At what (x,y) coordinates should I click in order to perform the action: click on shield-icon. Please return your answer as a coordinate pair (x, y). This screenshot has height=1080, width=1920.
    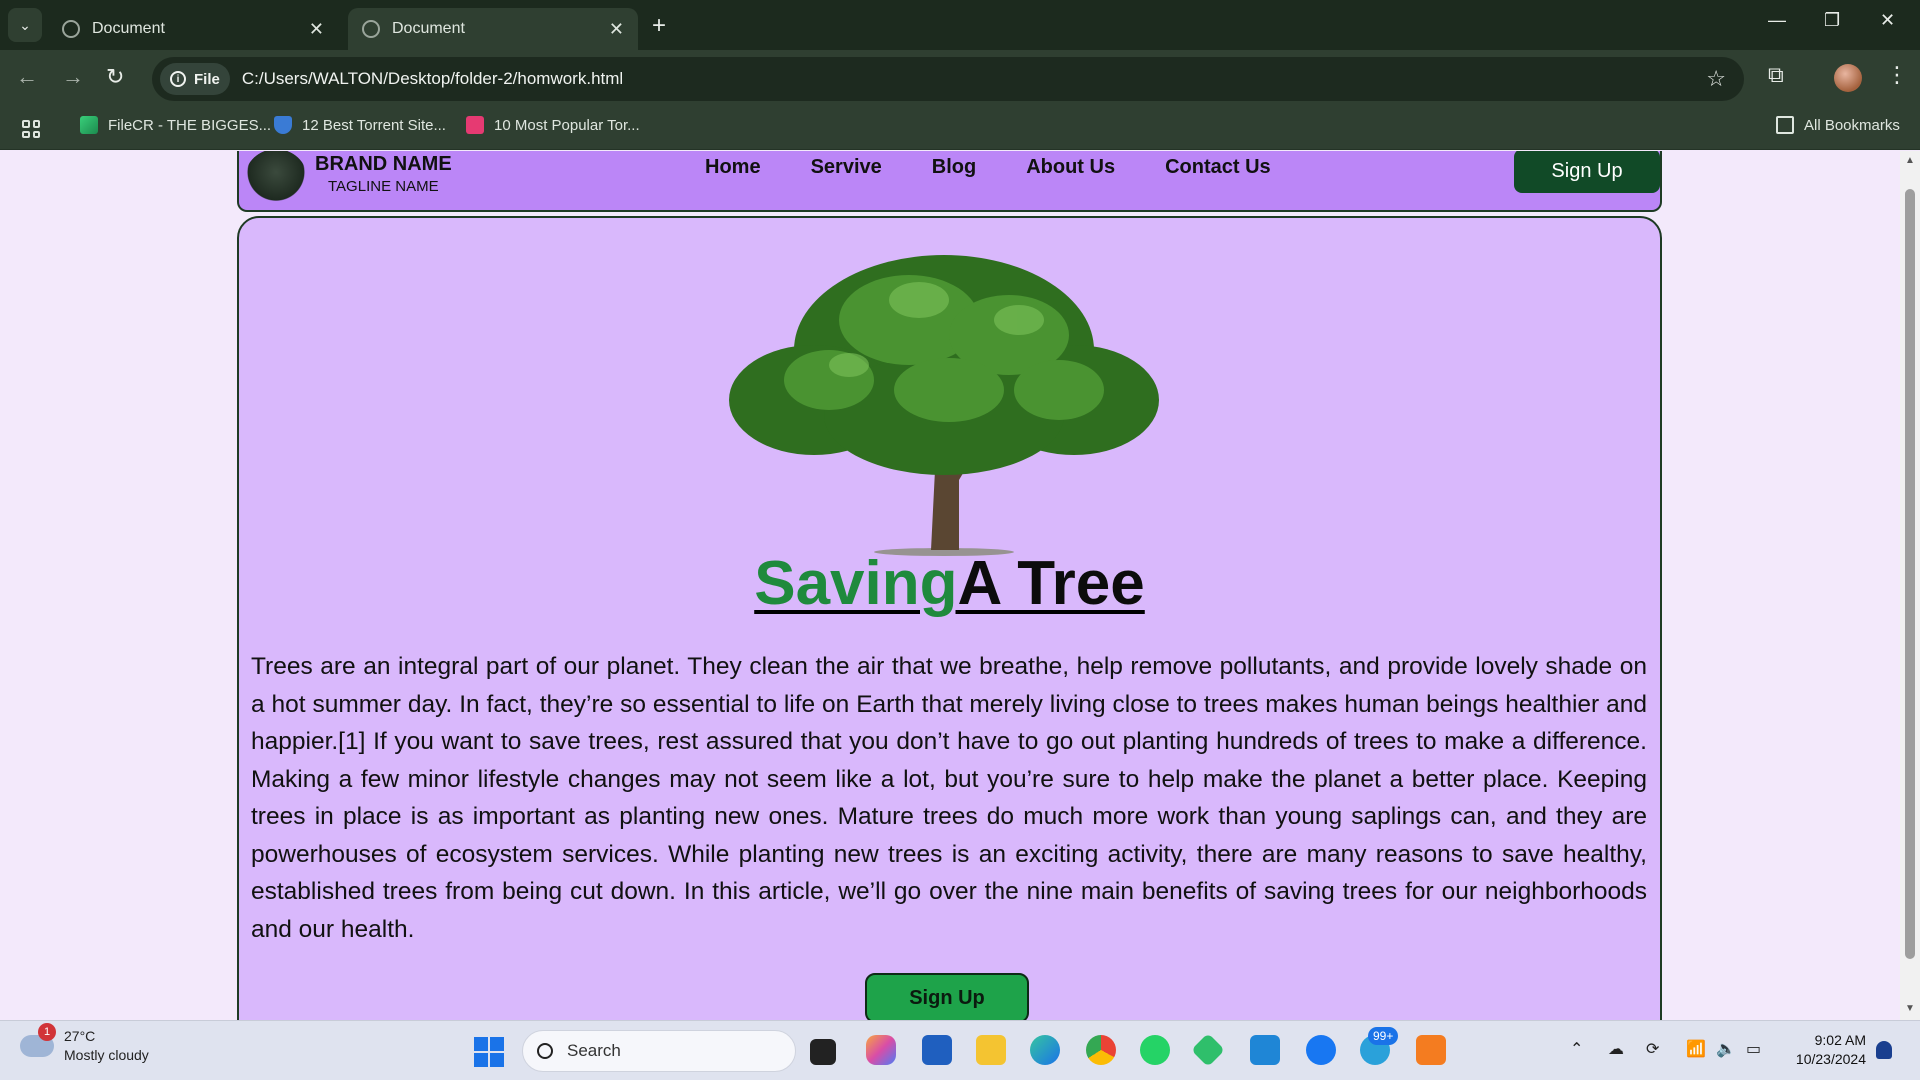
    Looking at the image, I should click on (283, 125).